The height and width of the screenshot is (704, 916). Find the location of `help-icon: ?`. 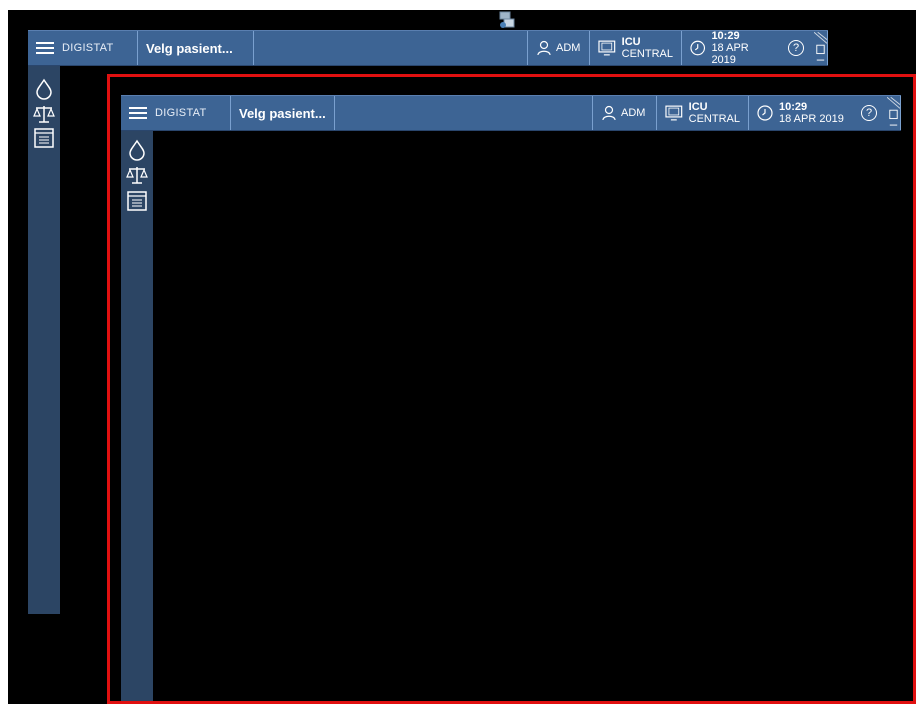

help-icon: ? is located at coordinates (796, 48).